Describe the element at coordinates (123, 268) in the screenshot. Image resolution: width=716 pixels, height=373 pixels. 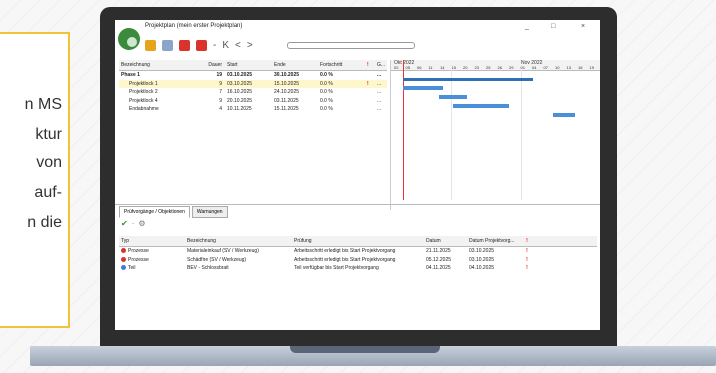
I see `part-icon` at that location.